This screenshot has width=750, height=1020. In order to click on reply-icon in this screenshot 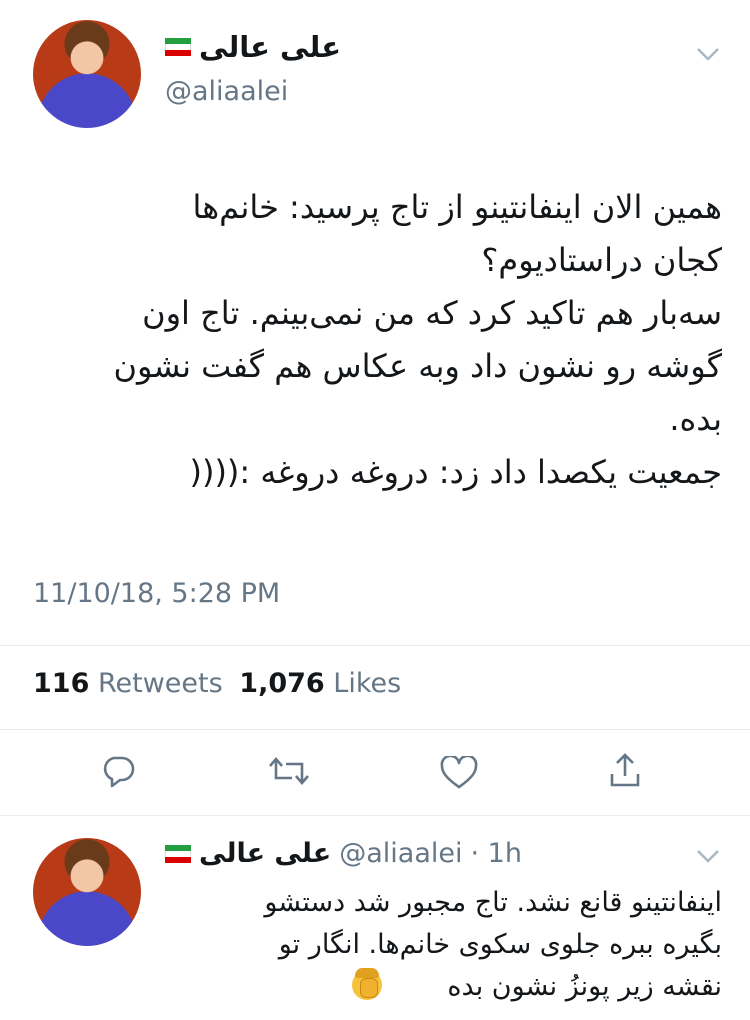, I will do `click(118, 771)`.